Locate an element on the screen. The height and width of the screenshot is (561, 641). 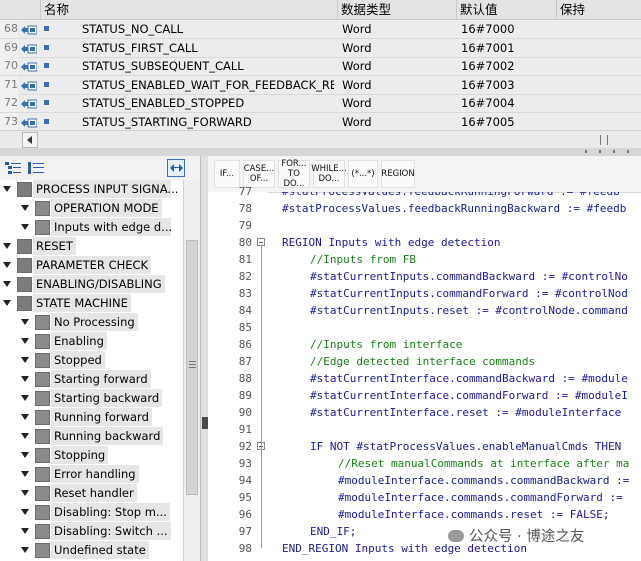
table-horizontal-scrollbar is located at coordinates (320, 139).